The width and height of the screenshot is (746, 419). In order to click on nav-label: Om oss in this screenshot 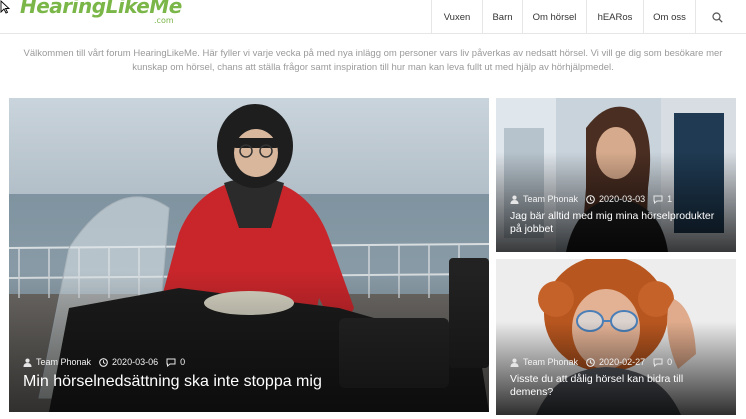, I will do `click(669, 17)`.